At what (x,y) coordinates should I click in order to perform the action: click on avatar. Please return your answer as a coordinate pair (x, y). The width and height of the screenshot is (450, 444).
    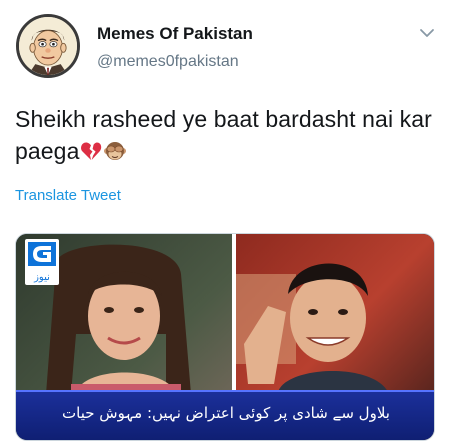
    Looking at the image, I should click on (48, 46).